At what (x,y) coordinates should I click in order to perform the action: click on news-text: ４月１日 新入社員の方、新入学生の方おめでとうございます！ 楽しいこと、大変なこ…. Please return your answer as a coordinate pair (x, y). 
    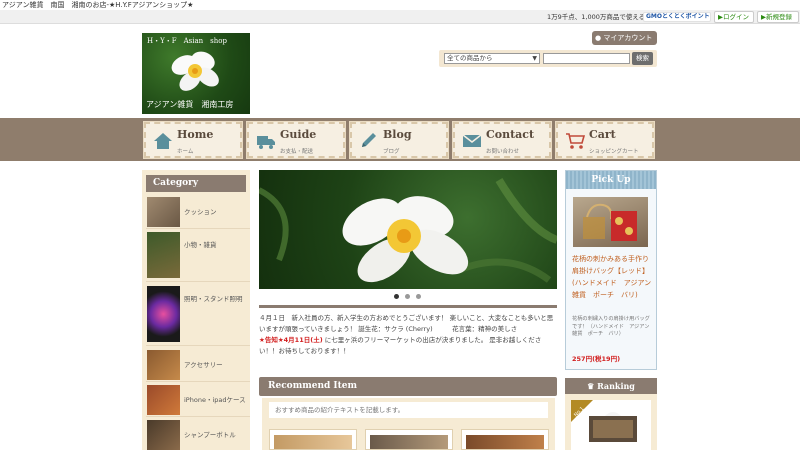
    Looking at the image, I should click on (408, 335).